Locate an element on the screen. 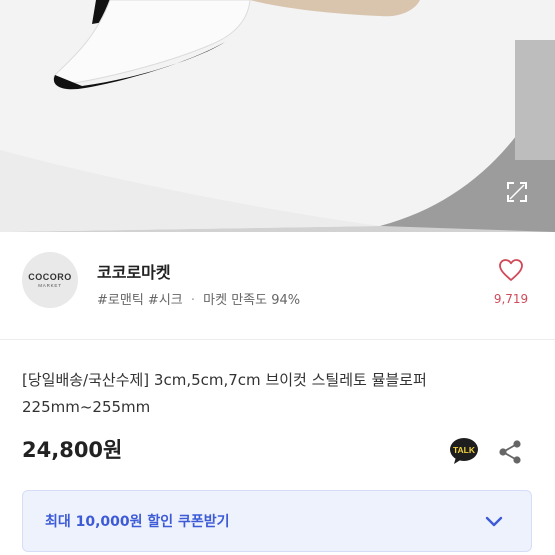 Image resolution: width=555 pixels, height=555 pixels. talk-icon: TALK is located at coordinates (464, 451).